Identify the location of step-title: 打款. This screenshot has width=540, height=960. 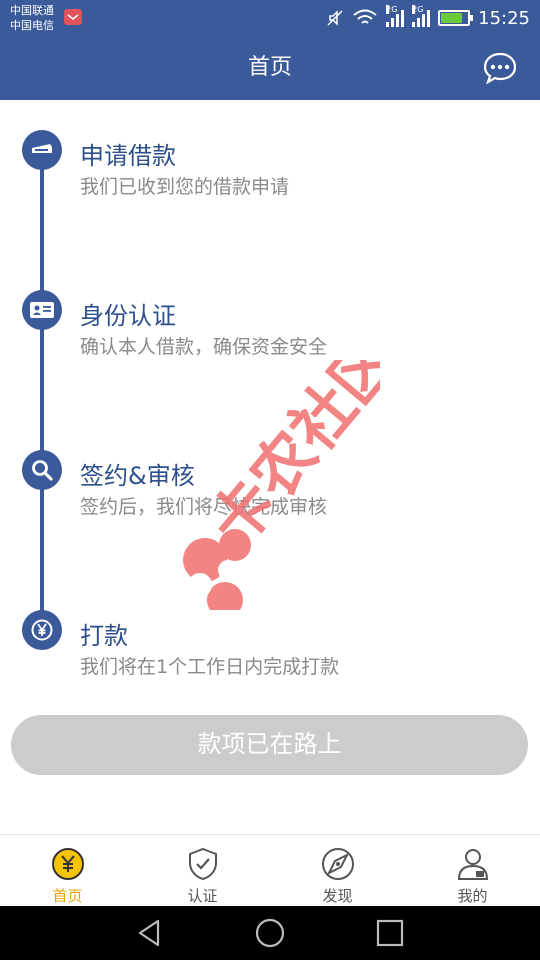
(104, 636).